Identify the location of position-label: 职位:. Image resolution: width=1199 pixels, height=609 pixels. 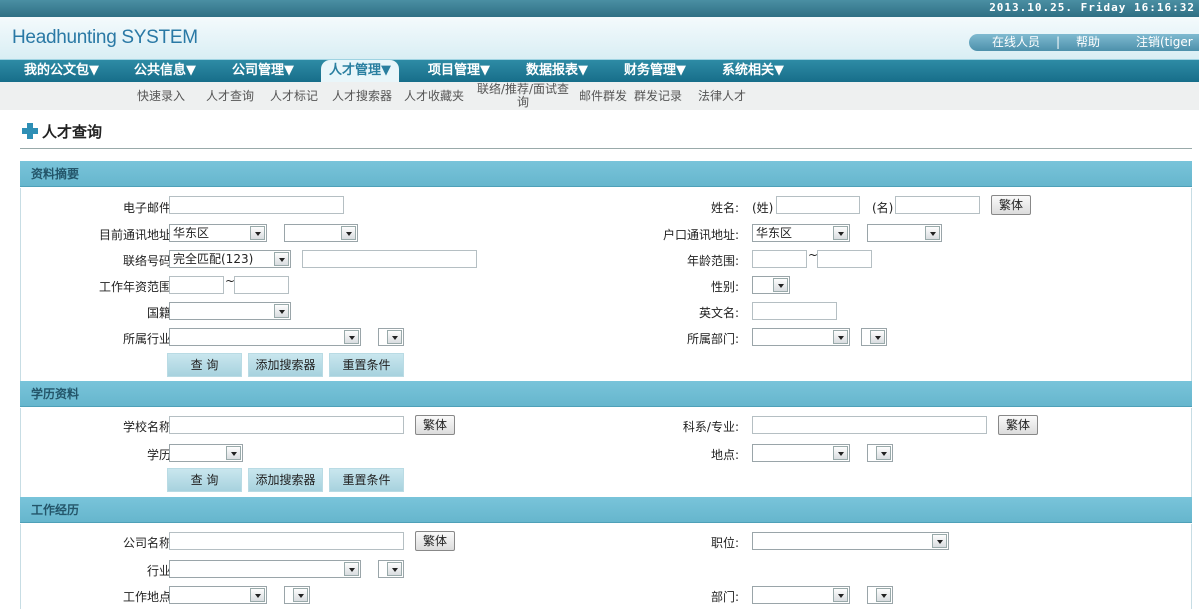
(724, 543).